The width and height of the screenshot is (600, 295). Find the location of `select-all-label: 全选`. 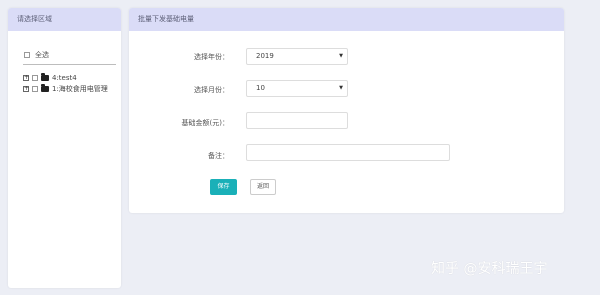

select-all-label: 全选 is located at coordinates (42, 55).